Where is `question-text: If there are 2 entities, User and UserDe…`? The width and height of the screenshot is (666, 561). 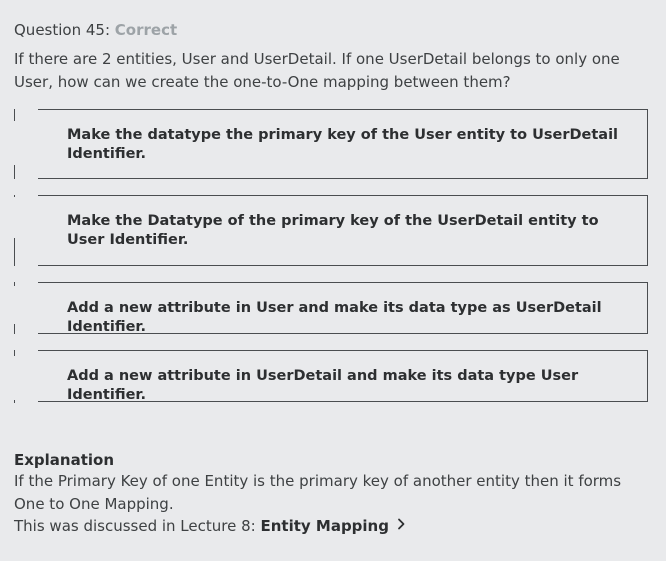
question-text: If there are 2 entities, User and UserDe… is located at coordinates (317, 70).